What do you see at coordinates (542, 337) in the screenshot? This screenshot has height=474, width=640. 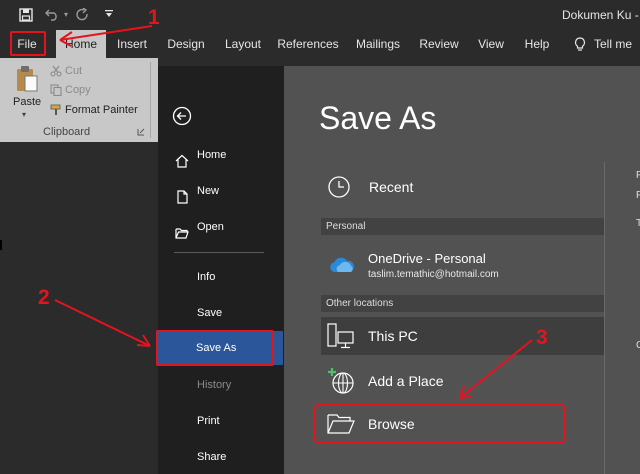 I see `step-number-3: 3` at bounding box center [542, 337].